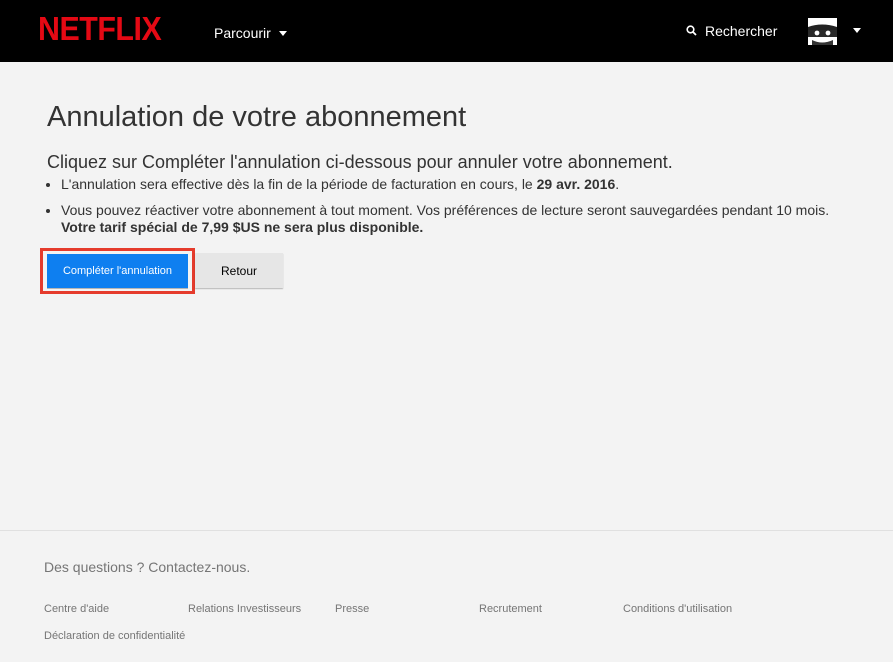  What do you see at coordinates (617, 184) in the screenshot?
I see `effective-date-period: .` at bounding box center [617, 184].